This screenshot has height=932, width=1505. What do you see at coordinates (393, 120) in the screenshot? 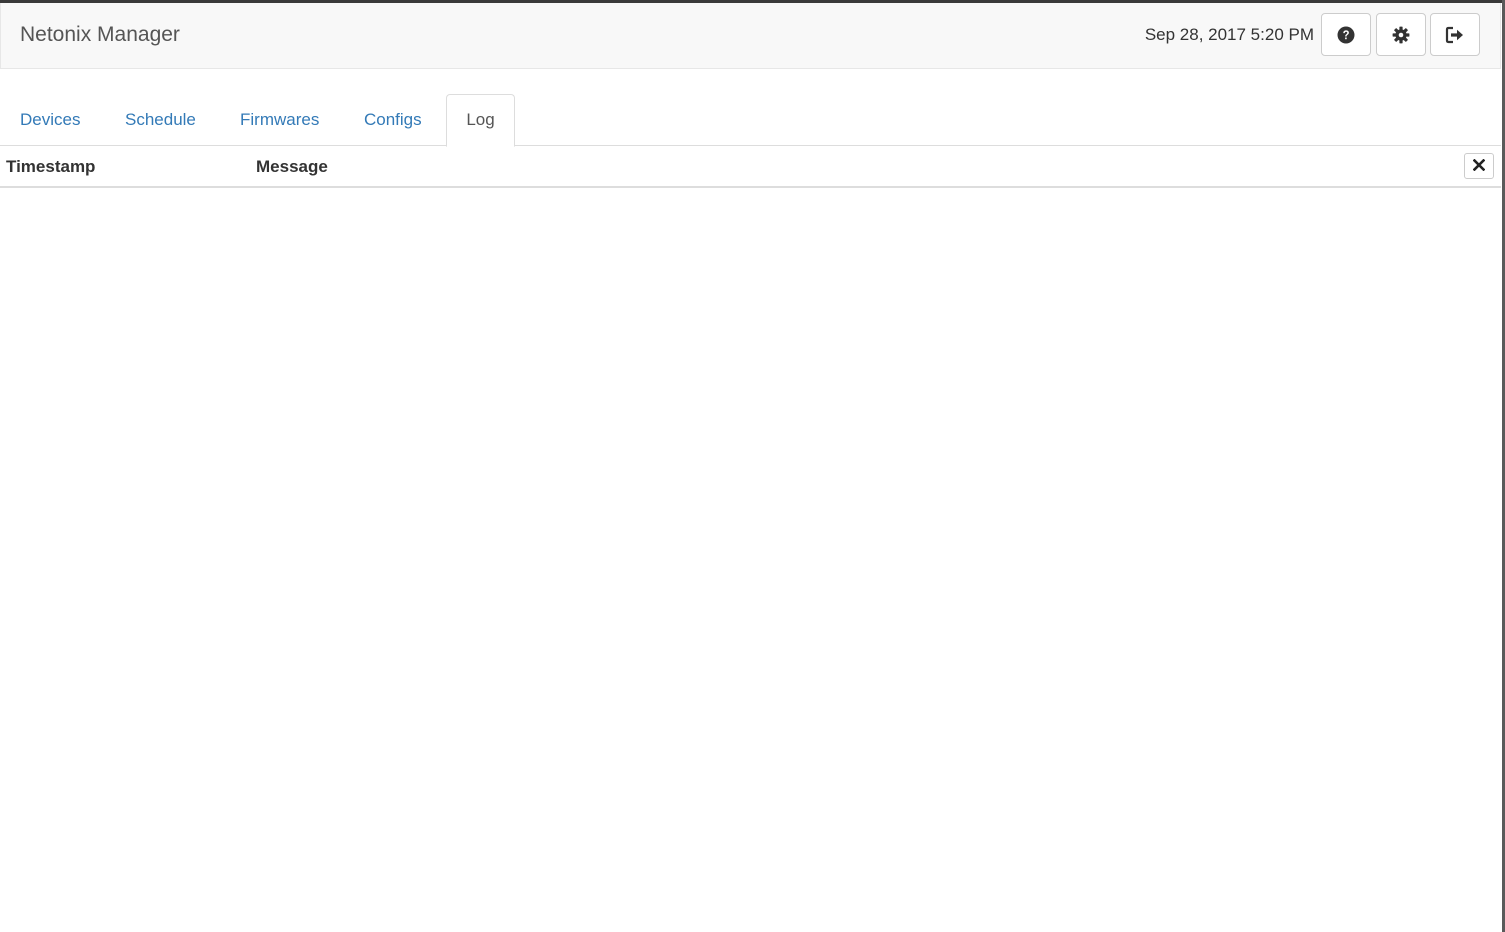
I see `tab-configs: Configs` at bounding box center [393, 120].